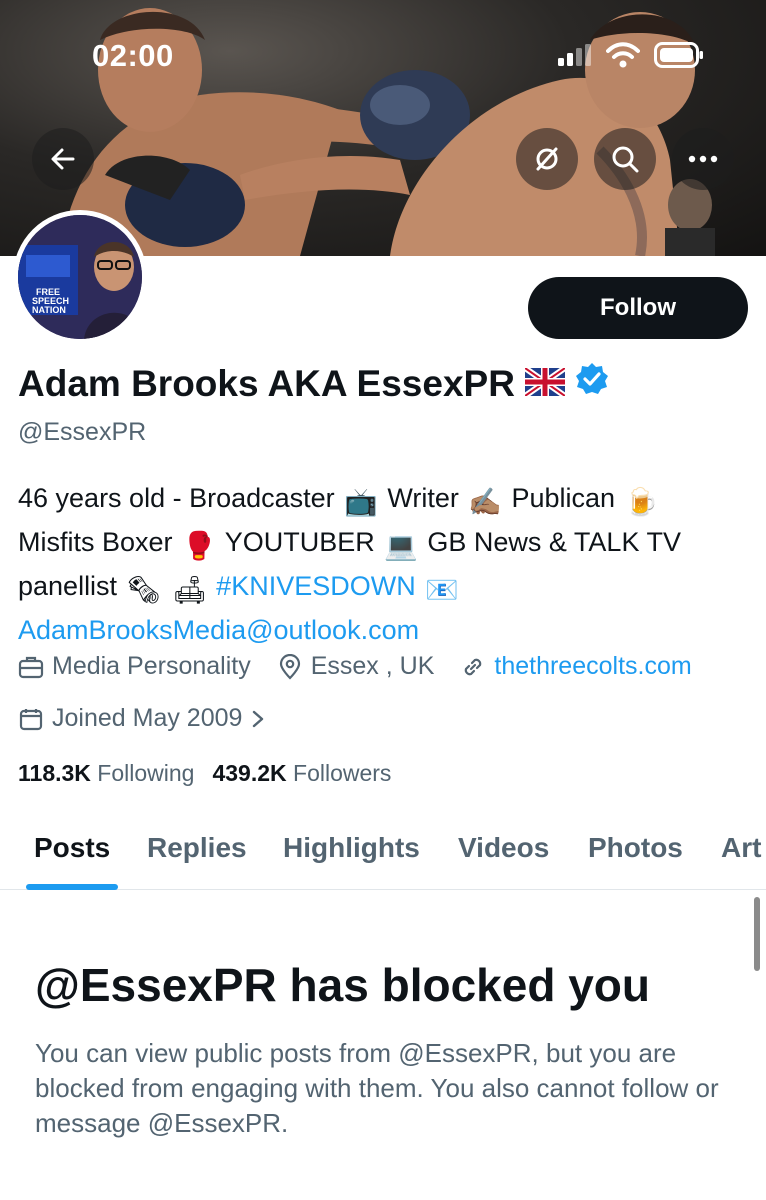 The width and height of the screenshot is (766, 1200). I want to click on bio-text: 46 years old - Broadcaster, so click(176, 498).